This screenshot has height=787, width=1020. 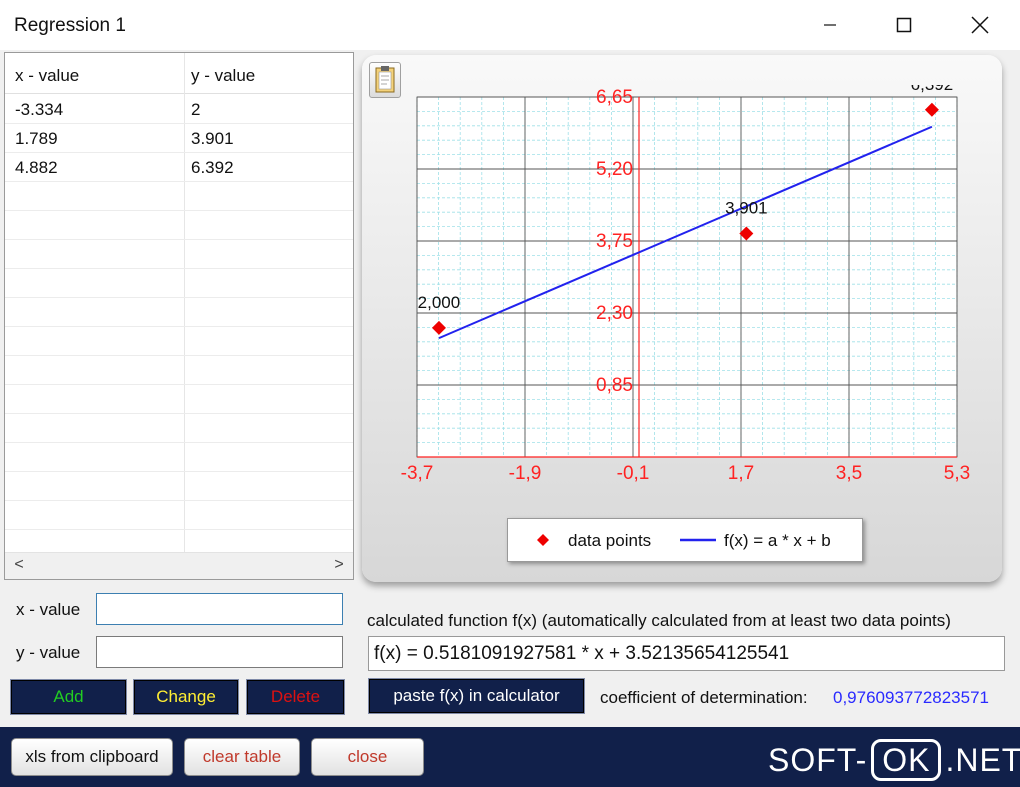 What do you see at coordinates (439, 302) in the screenshot?
I see `data-point-label: 2,000` at bounding box center [439, 302].